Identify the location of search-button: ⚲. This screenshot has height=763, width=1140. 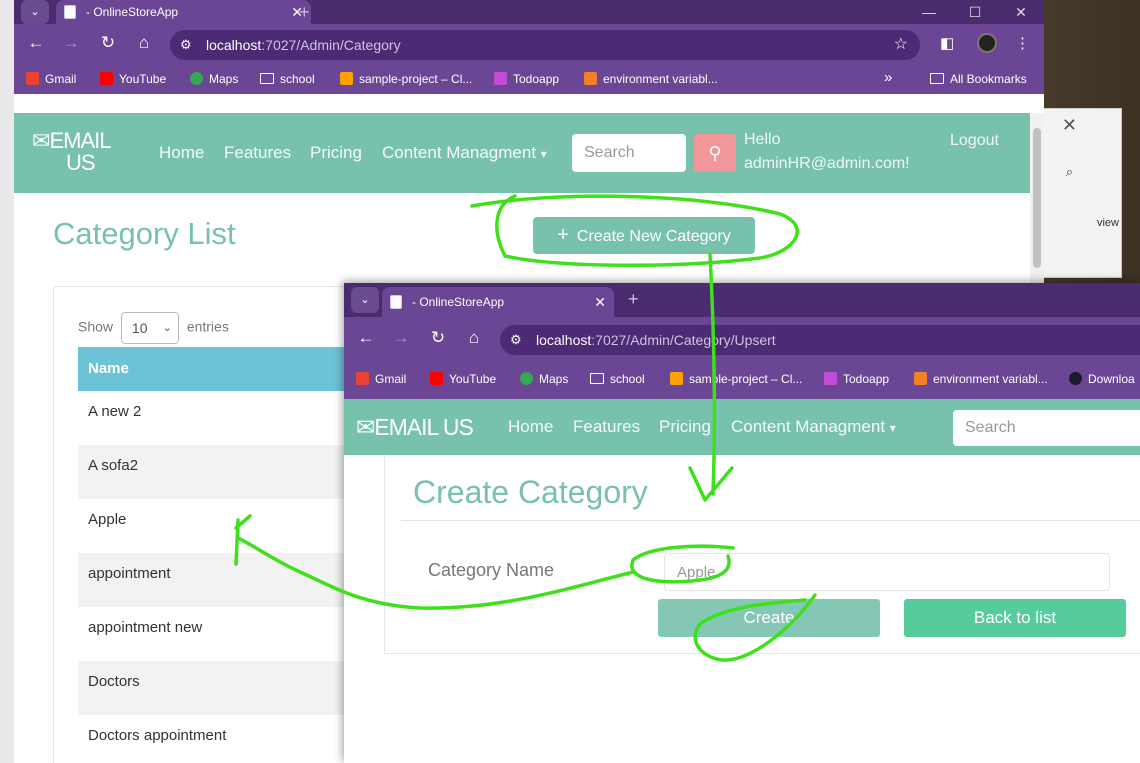
(715, 153).